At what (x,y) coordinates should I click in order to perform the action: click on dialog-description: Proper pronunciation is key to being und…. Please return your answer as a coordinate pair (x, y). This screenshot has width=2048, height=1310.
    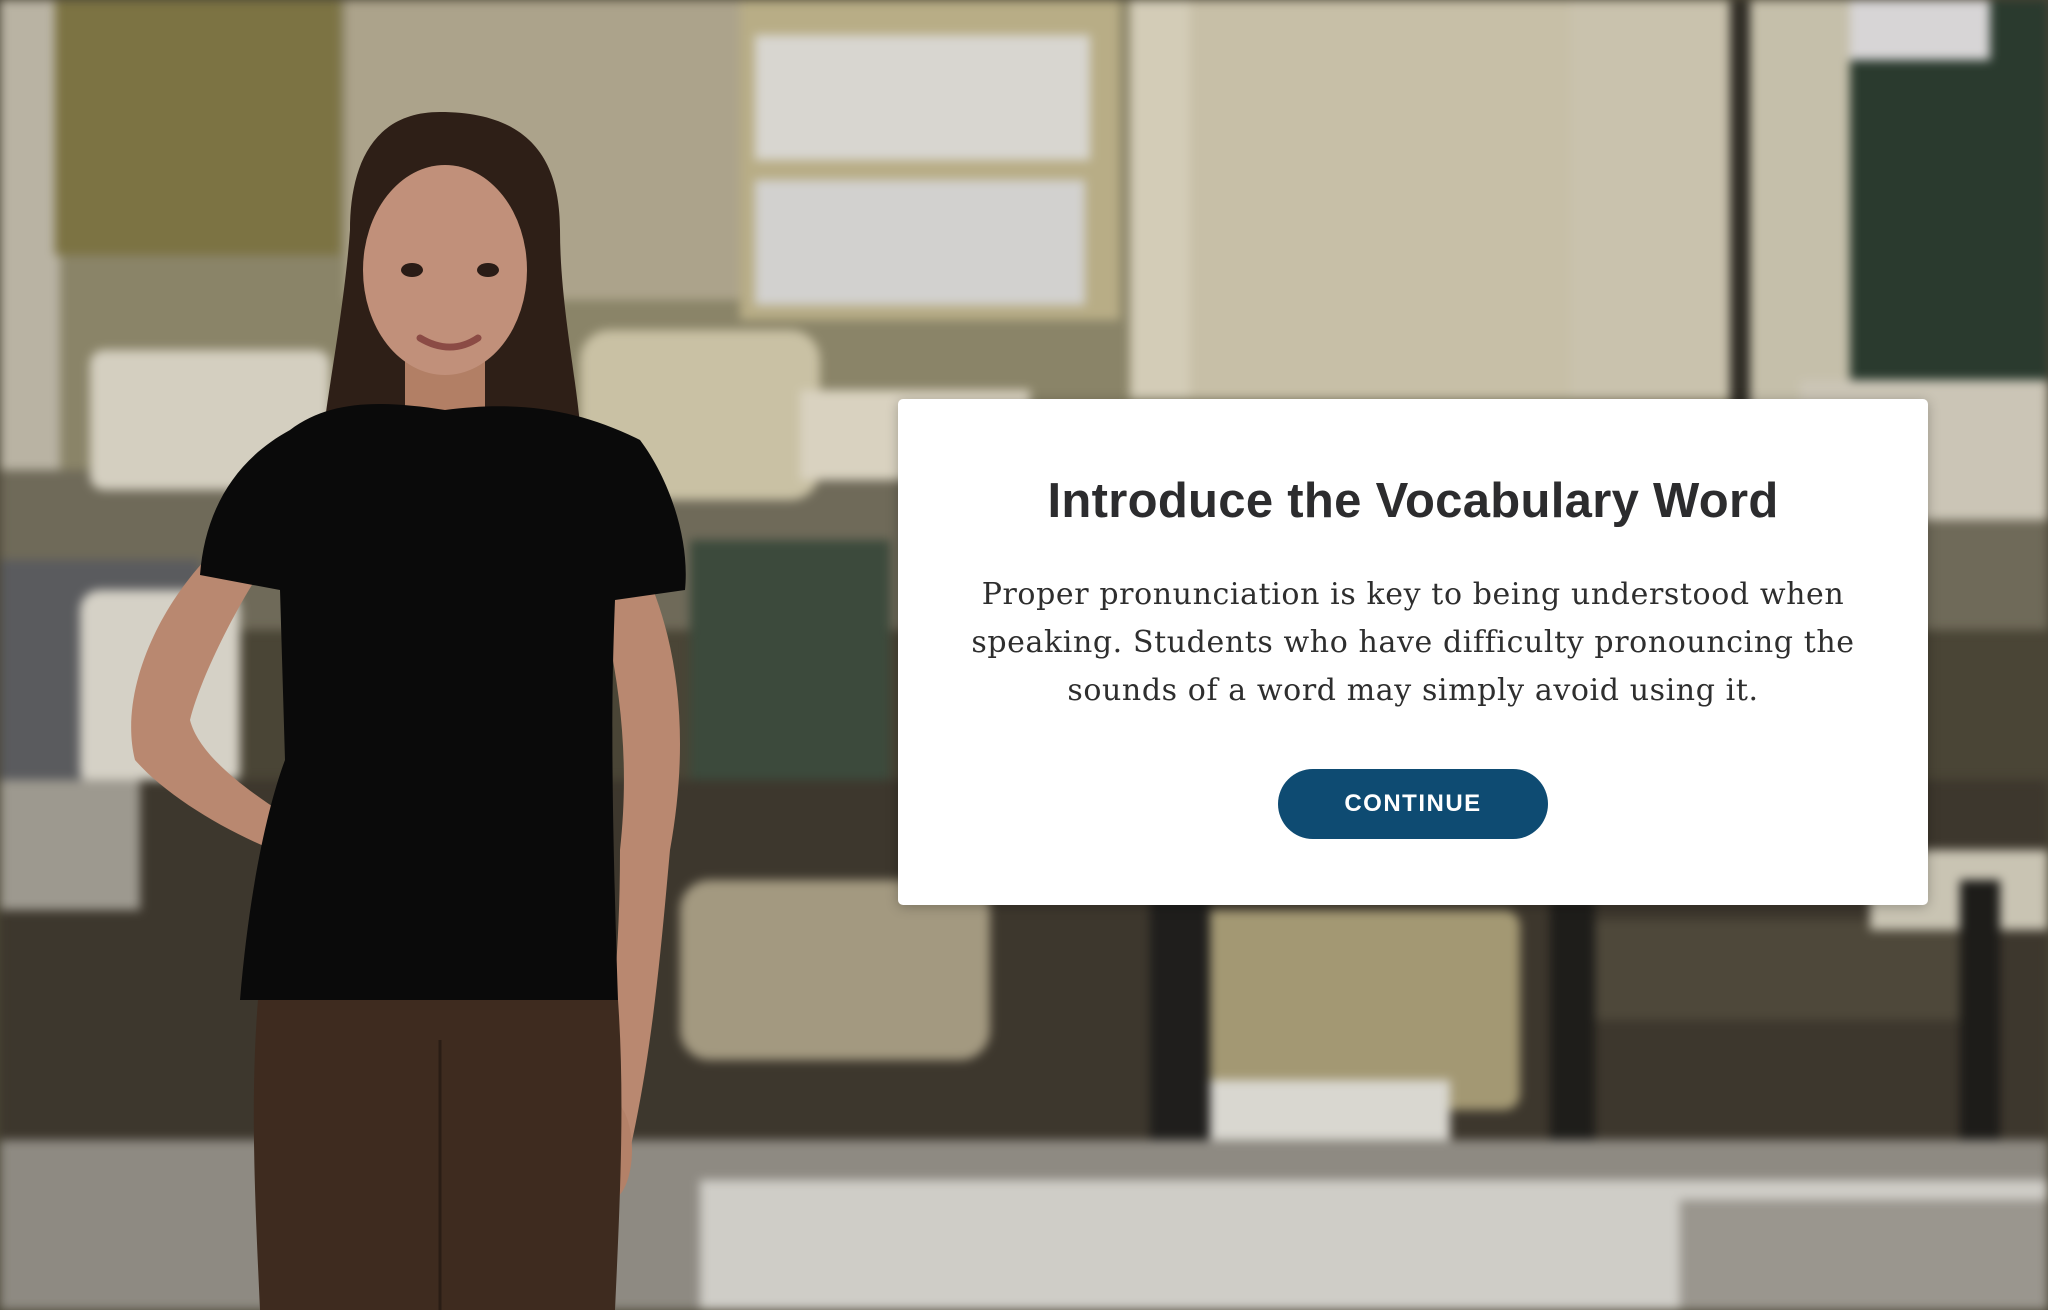
    Looking at the image, I should click on (1413, 642).